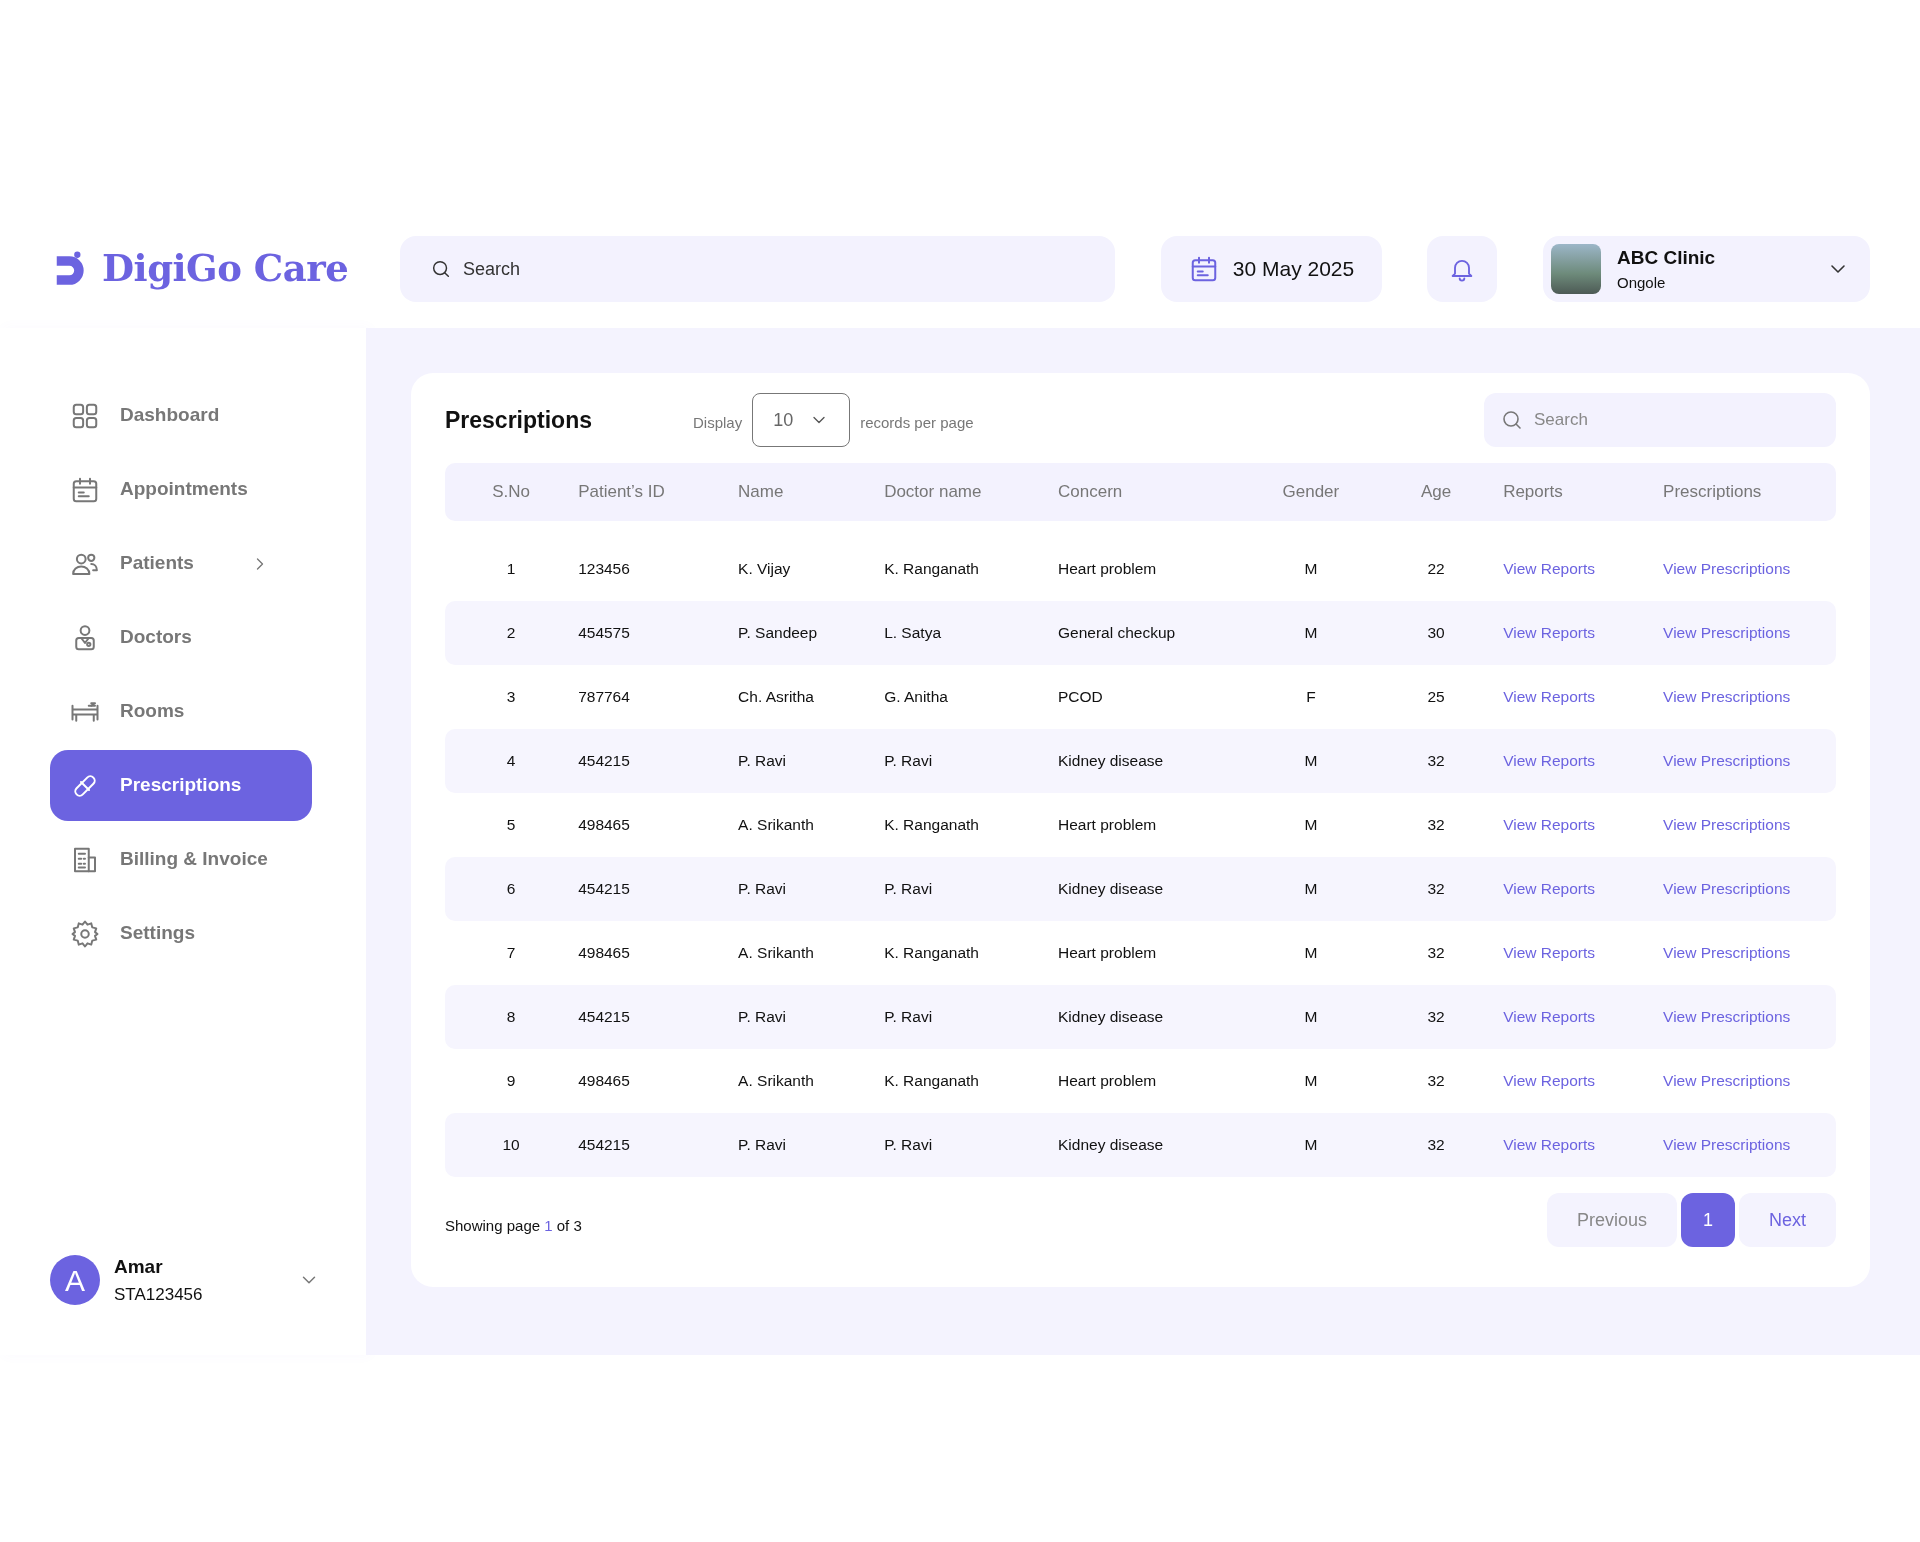  Describe the element at coordinates (1154, 492) in the screenshot. I see `column-header: Concern` at that location.